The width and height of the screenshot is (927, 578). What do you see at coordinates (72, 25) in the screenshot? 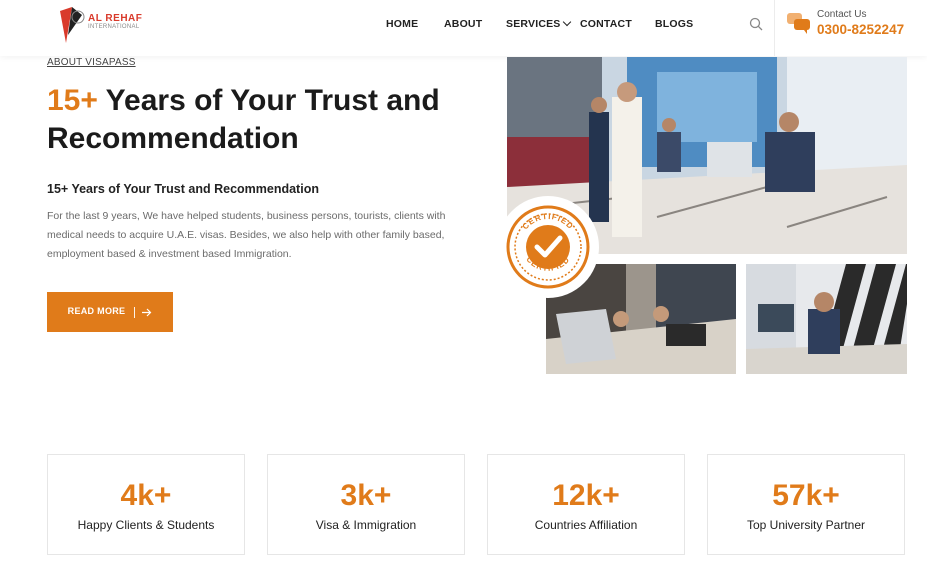
I see `logo-mark-icon` at bounding box center [72, 25].